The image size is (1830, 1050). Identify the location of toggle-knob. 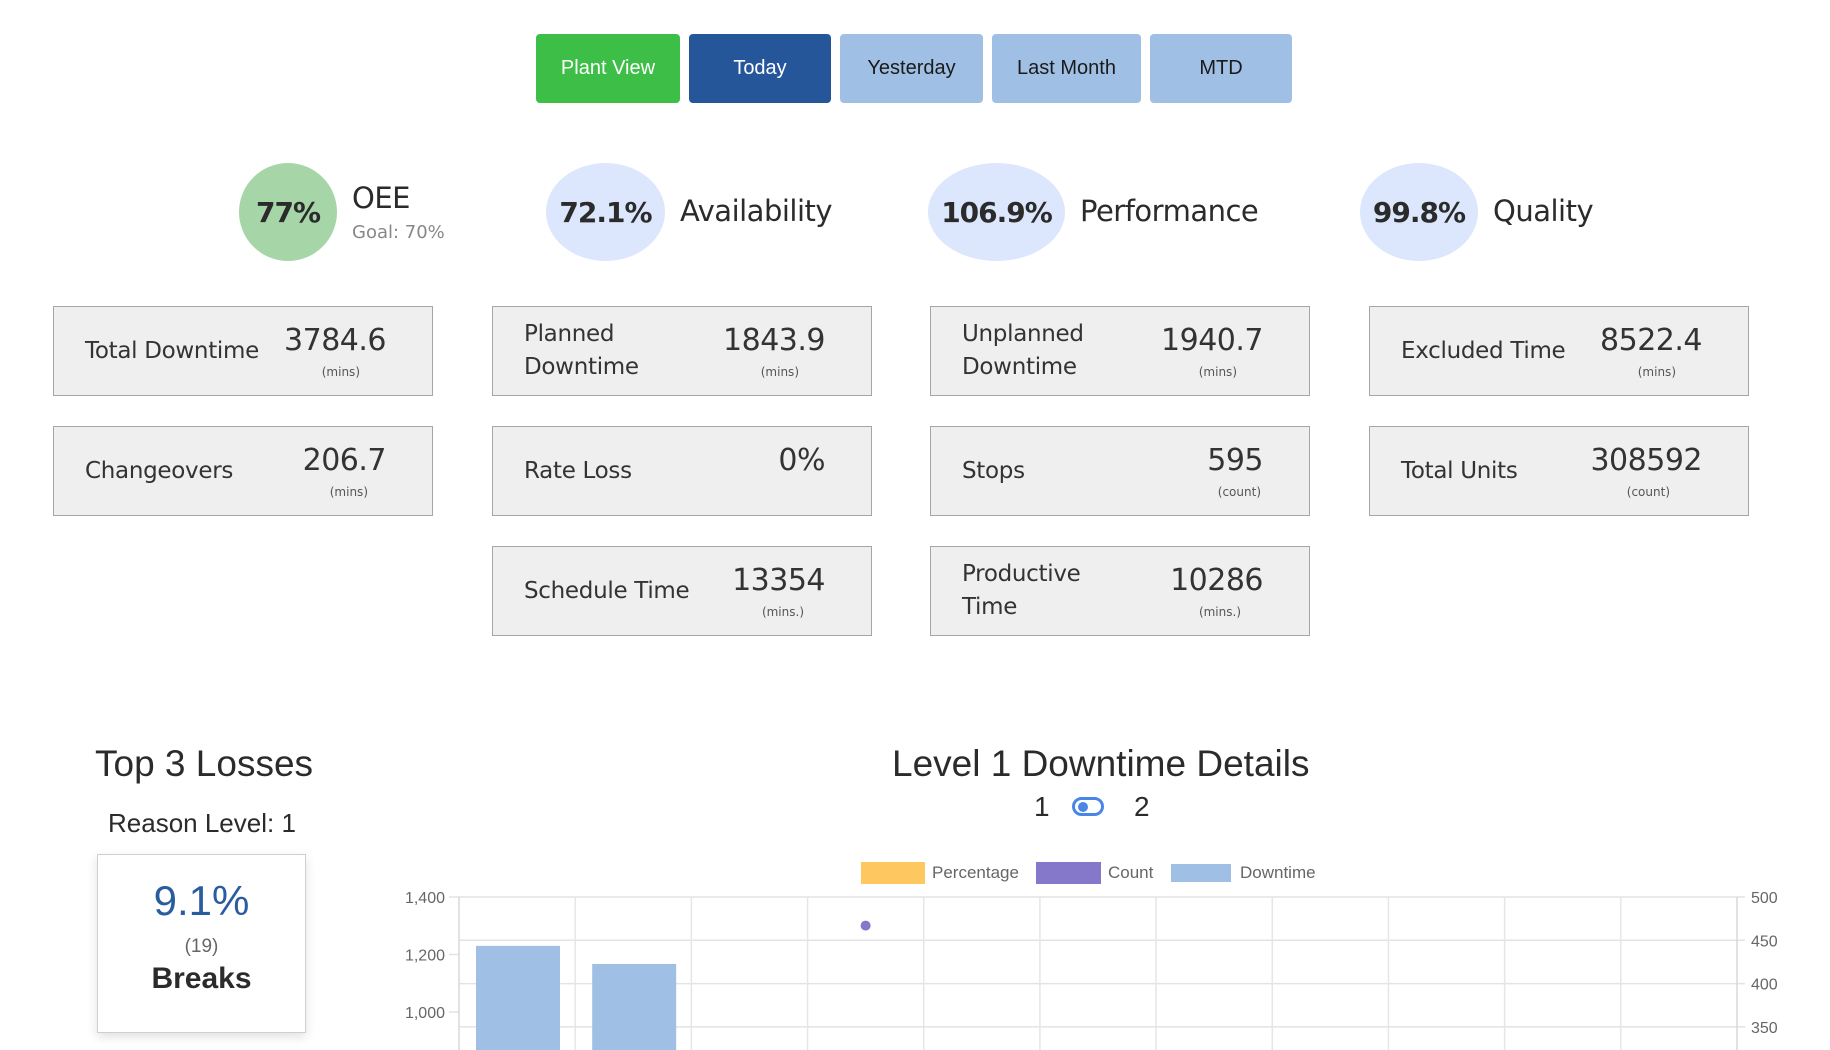
(1083, 807).